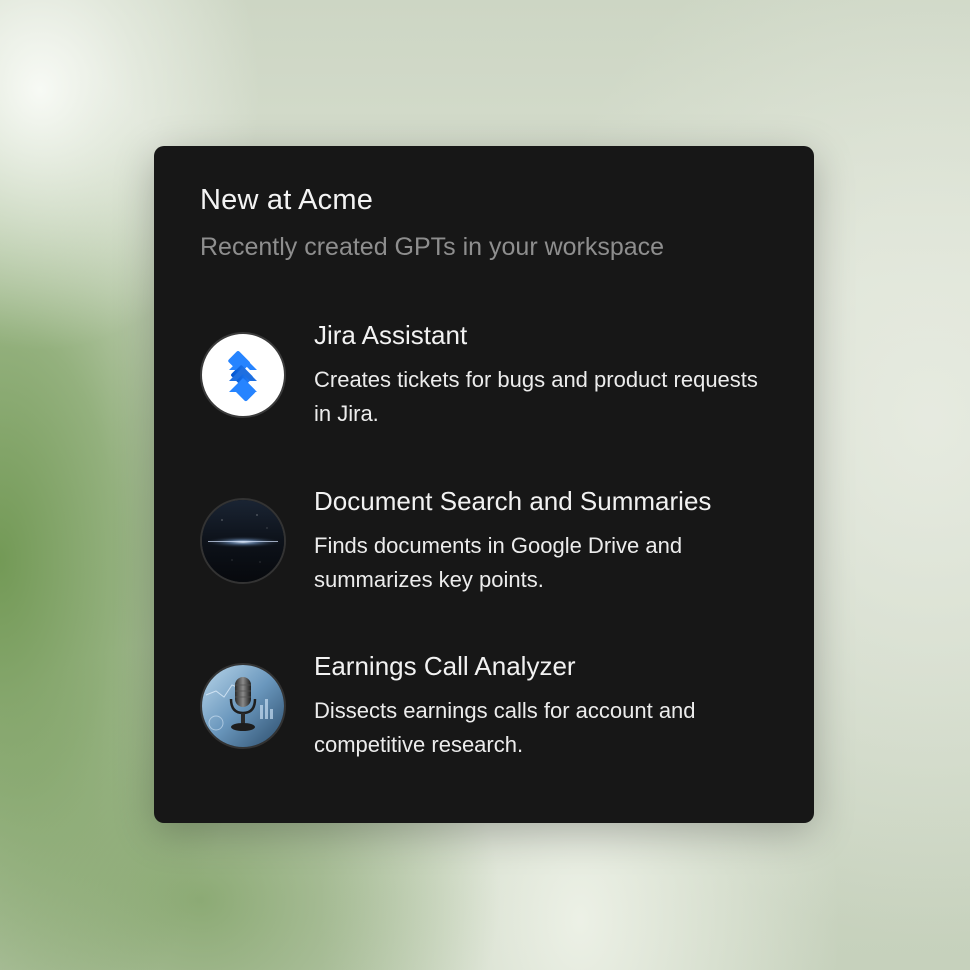 This screenshot has width=970, height=970. What do you see at coordinates (243, 541) in the screenshot?
I see `galaxy-horizon-icon` at bounding box center [243, 541].